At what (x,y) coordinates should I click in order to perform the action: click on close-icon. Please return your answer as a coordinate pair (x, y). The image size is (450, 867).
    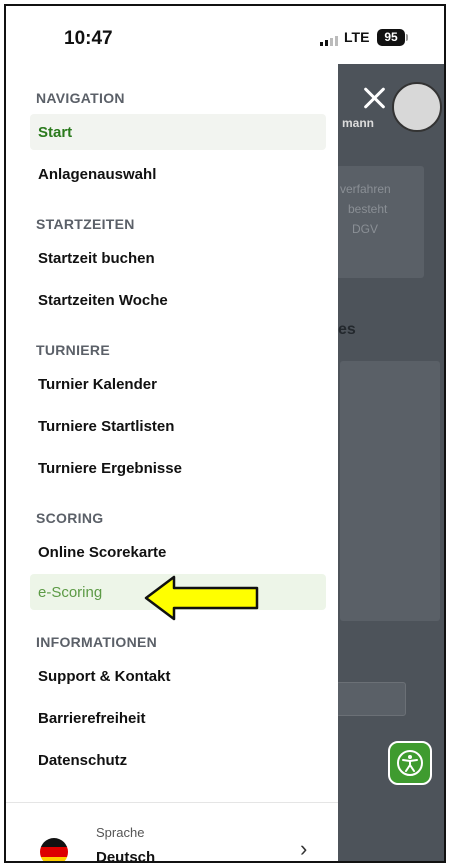
    Looking at the image, I should click on (374, 98).